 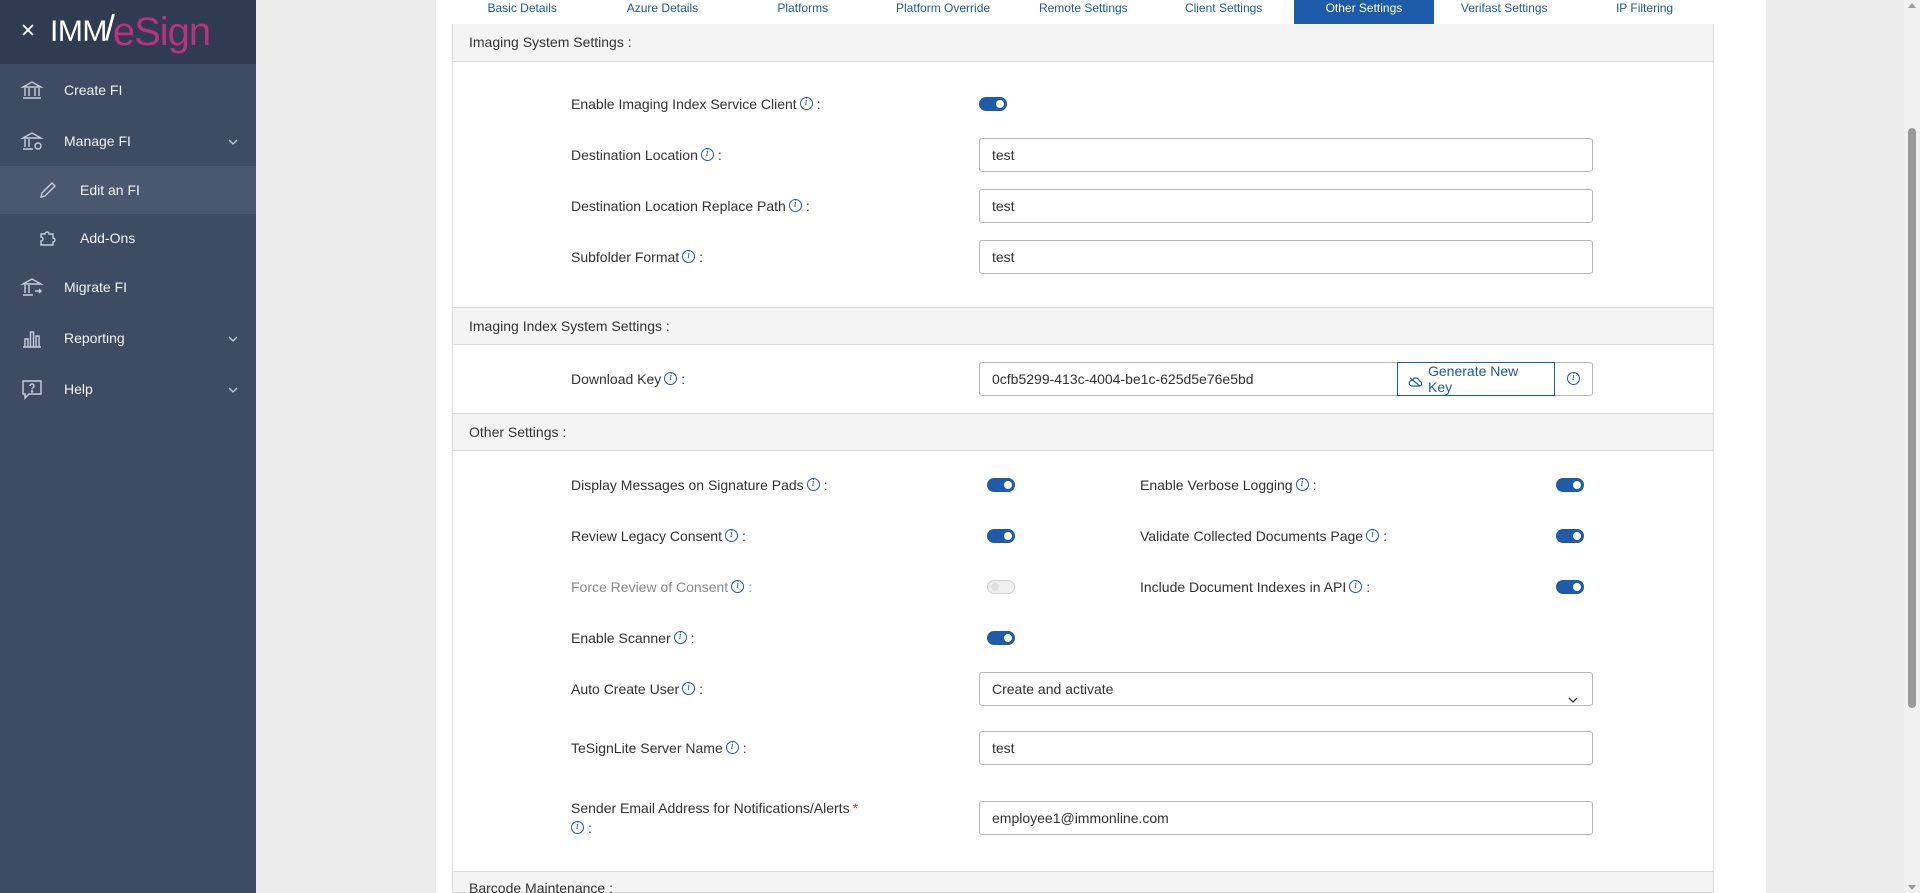 What do you see at coordinates (97, 140) in the screenshot?
I see `sidebar-item-label: Manage FI` at bounding box center [97, 140].